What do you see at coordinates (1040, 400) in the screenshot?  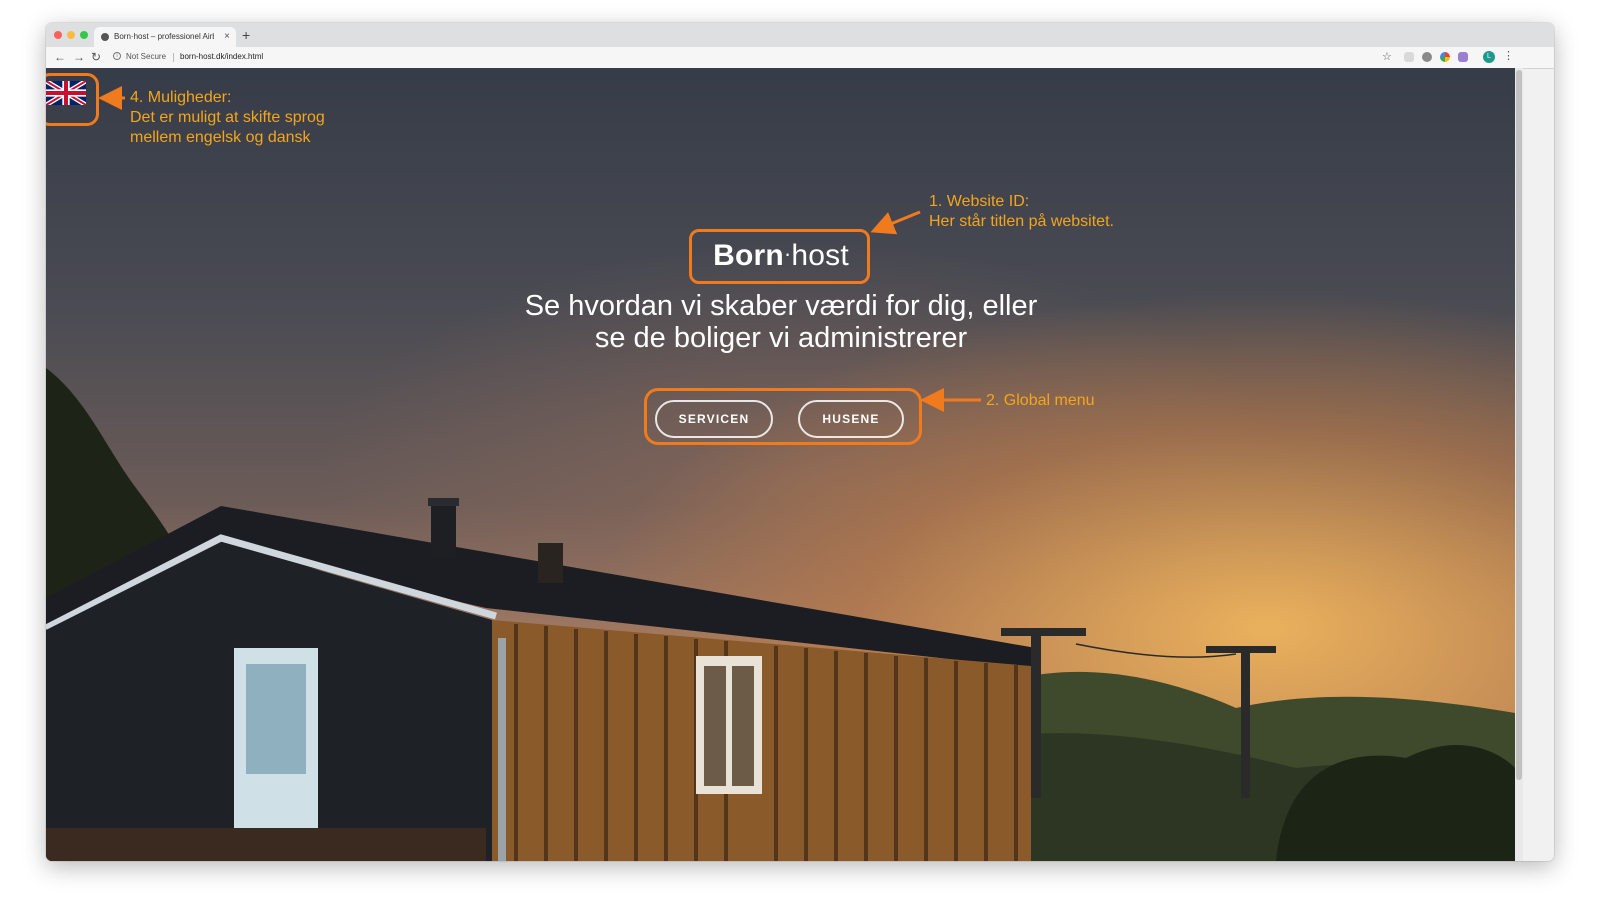 I see `global-menu-annotation: 2. Global menu` at bounding box center [1040, 400].